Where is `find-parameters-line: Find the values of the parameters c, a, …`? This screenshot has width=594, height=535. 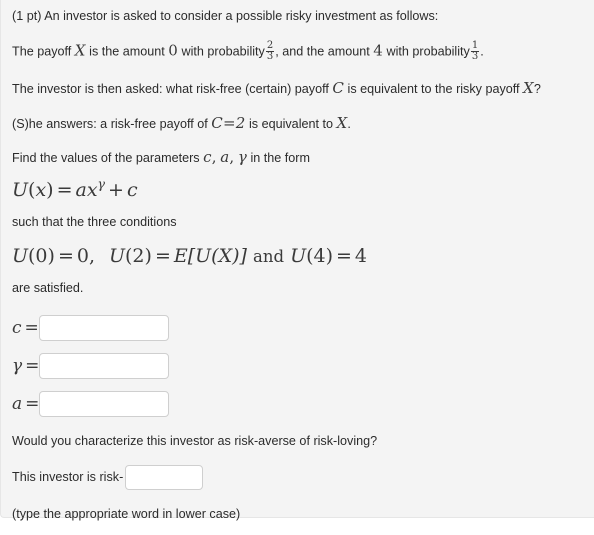
find-parameters-line: Find the values of the parameters c, a, … is located at coordinates (296, 157).